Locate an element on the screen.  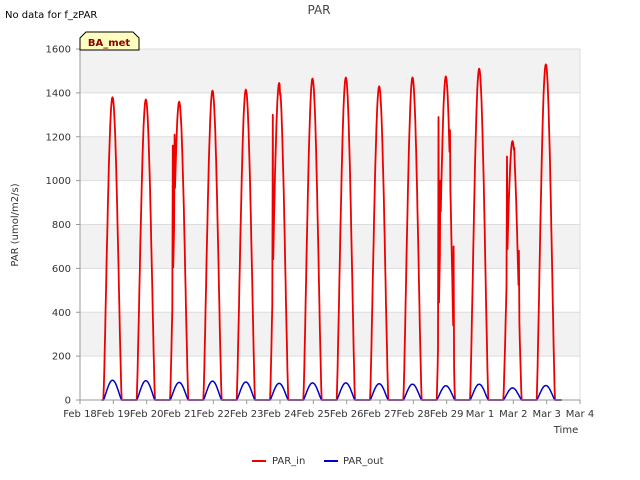
x-tick-label: Feb 19 is located at coordinates (114, 414).